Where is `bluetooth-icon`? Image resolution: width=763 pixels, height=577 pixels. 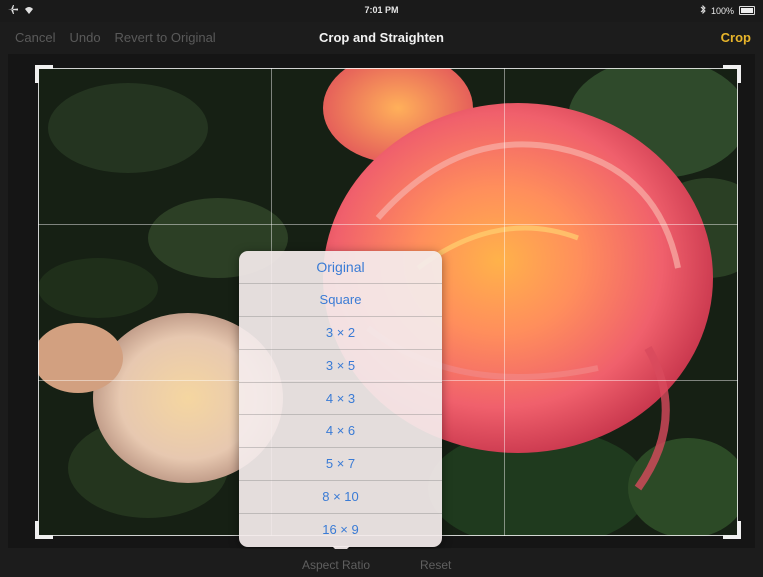
bluetooth-icon is located at coordinates (703, 10).